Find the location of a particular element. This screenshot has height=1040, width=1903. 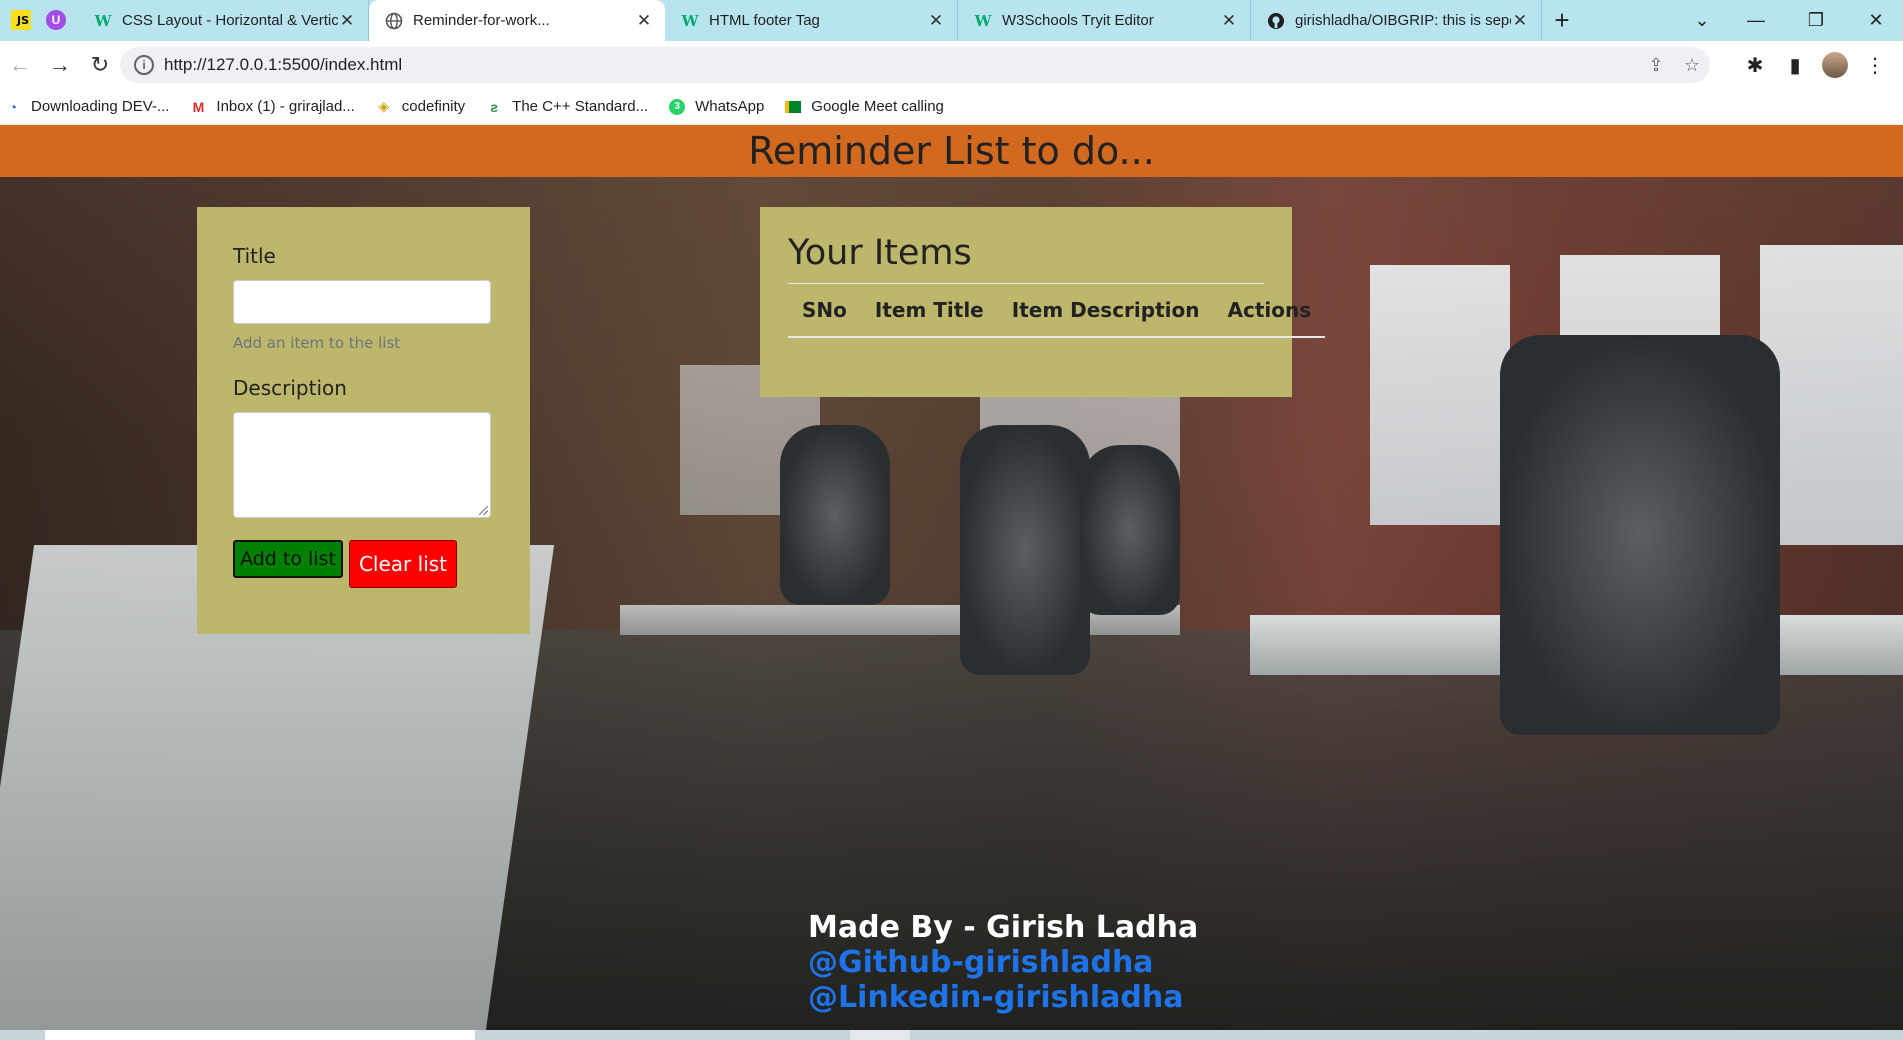

tab-html-footer: W HTML footer Tag ✕ is located at coordinates (811, 20).